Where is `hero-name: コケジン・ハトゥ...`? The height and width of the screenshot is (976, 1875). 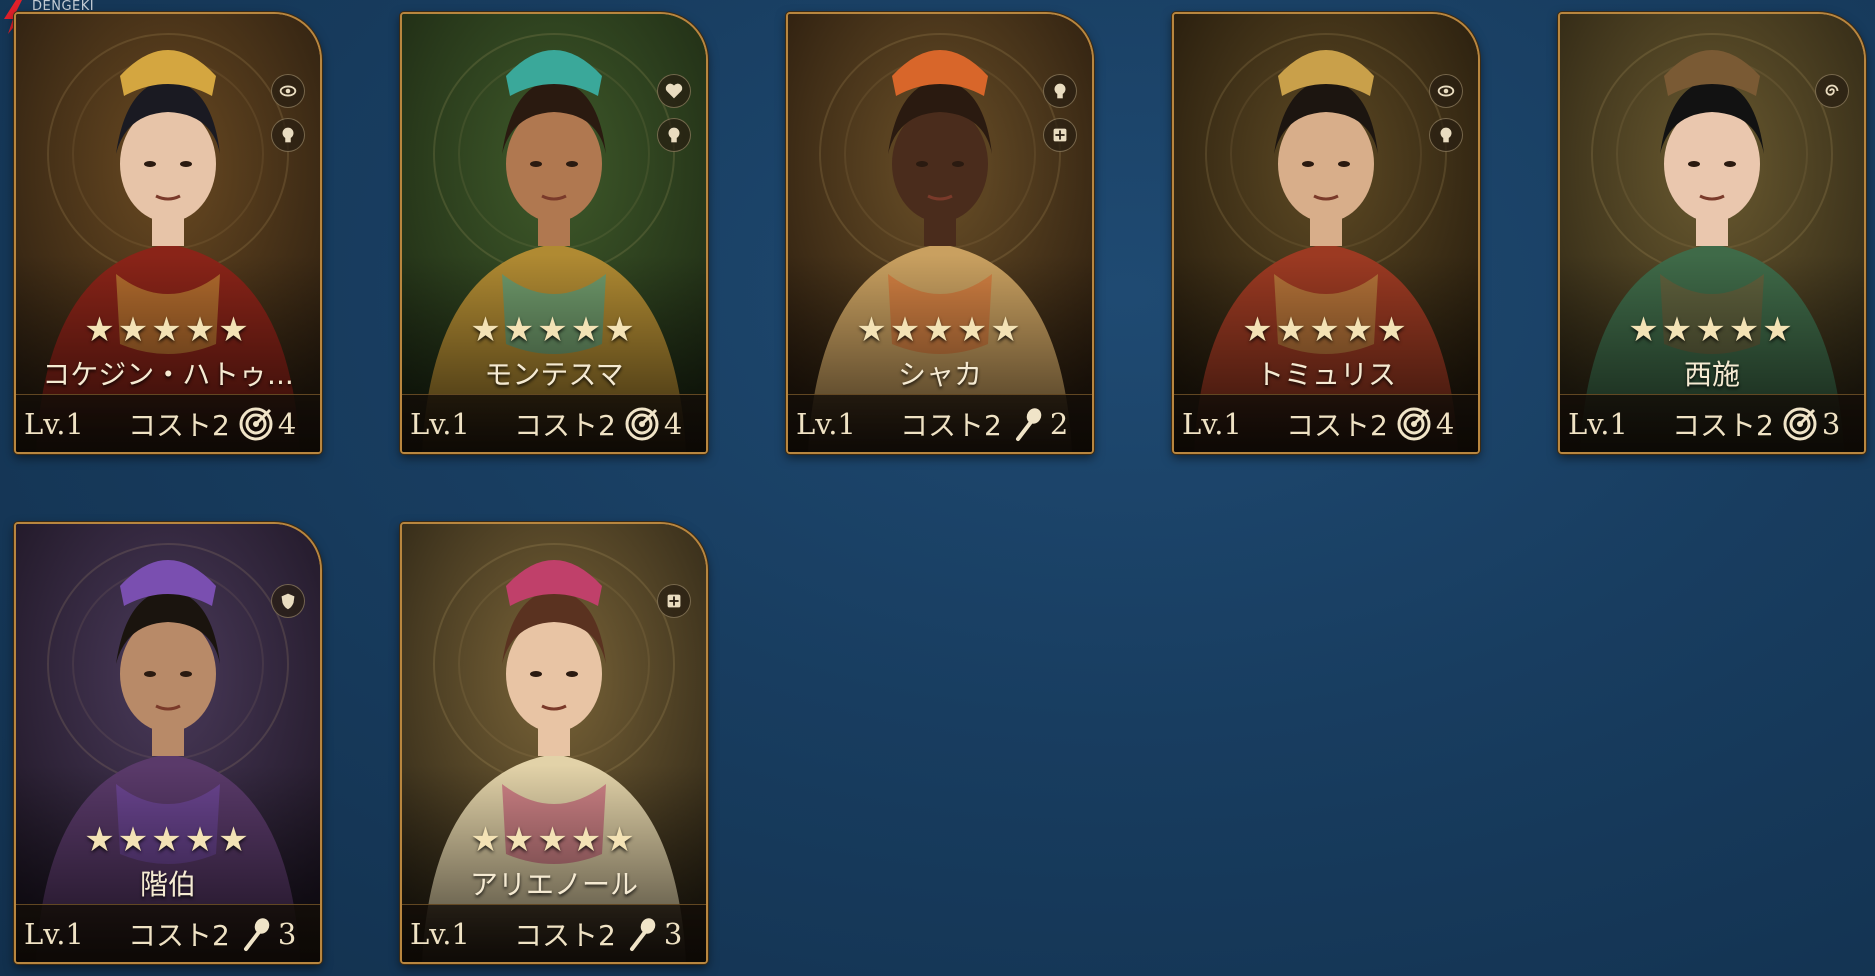 hero-name: コケジン・ハトゥ... is located at coordinates (168, 374).